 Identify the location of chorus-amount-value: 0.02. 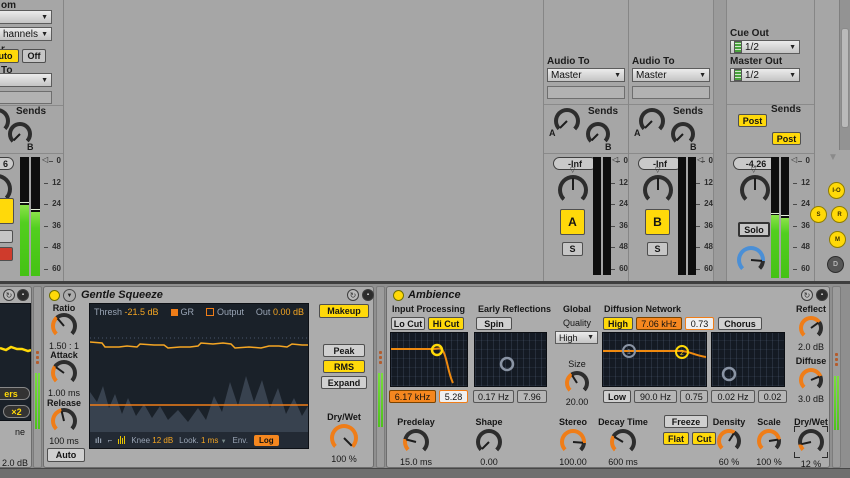
(772, 396).